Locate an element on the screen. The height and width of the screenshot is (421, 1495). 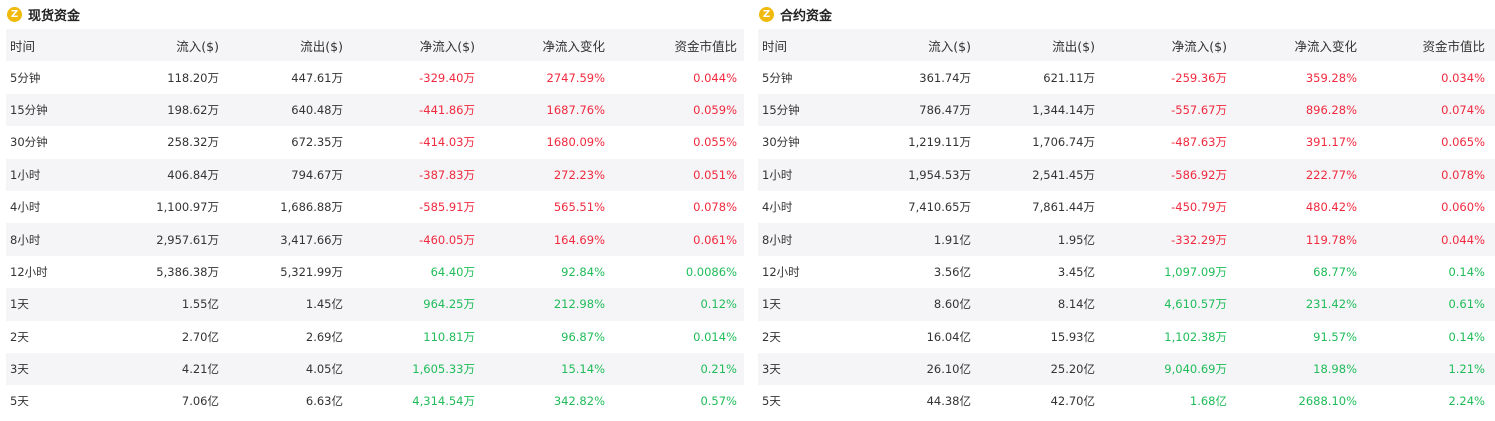
cell-outflow: 3,417.66万 is located at coordinates (311, 239).